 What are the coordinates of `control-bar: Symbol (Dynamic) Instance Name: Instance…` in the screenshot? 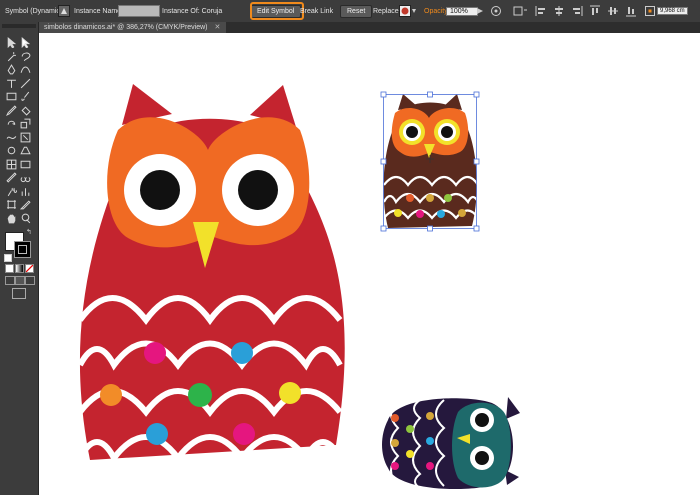 It's located at (350, 11).